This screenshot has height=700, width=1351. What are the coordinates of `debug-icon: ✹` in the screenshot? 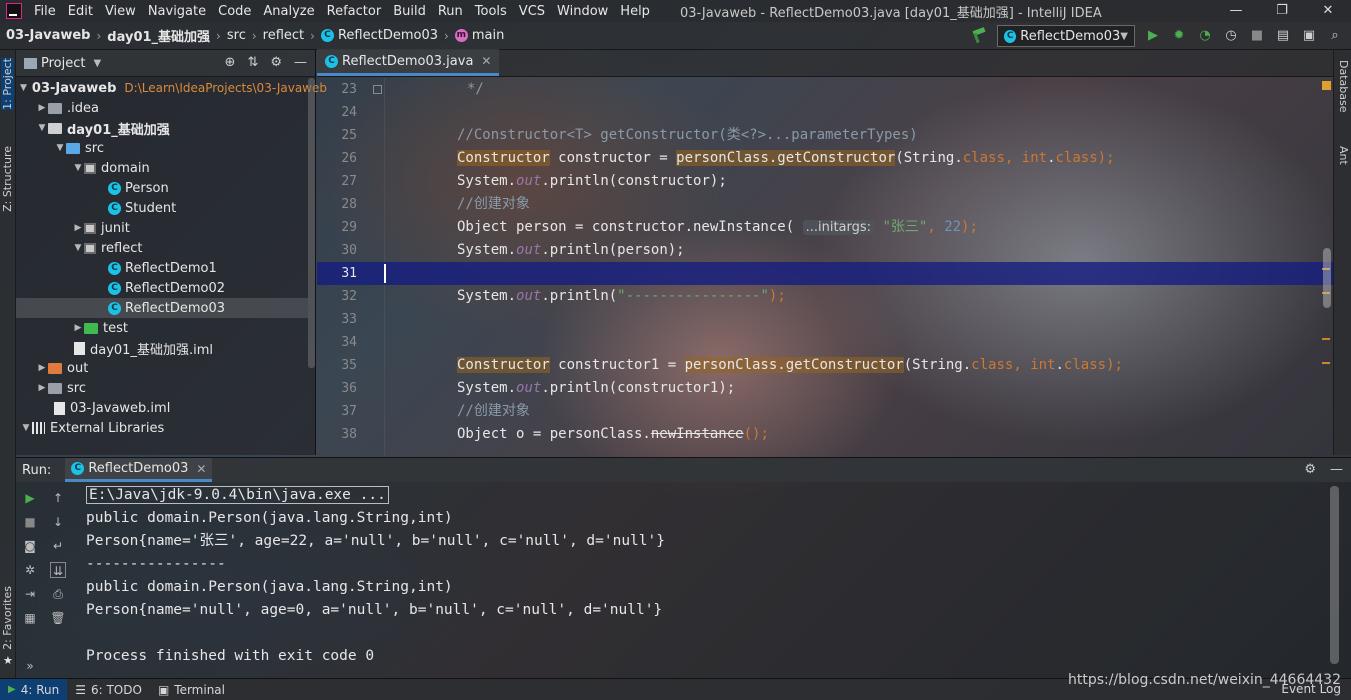 It's located at (1179, 36).